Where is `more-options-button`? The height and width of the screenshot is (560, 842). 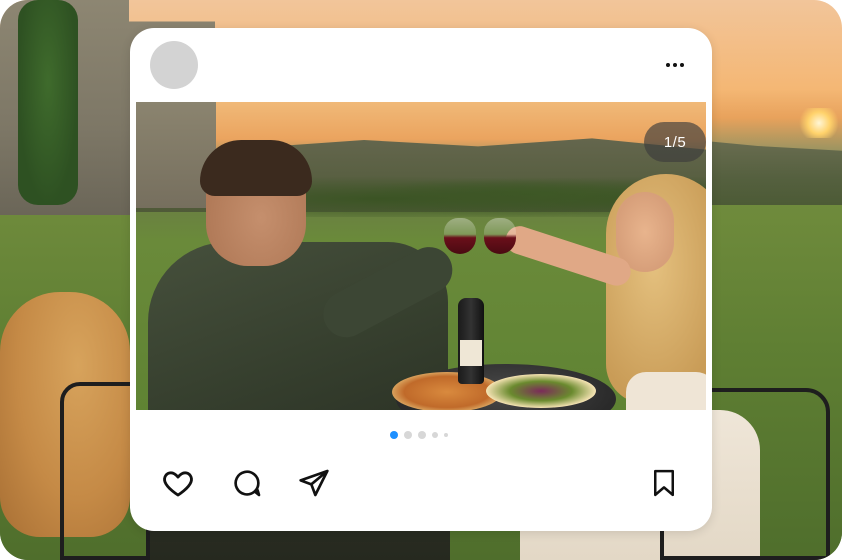 more-options-button is located at coordinates (675, 65).